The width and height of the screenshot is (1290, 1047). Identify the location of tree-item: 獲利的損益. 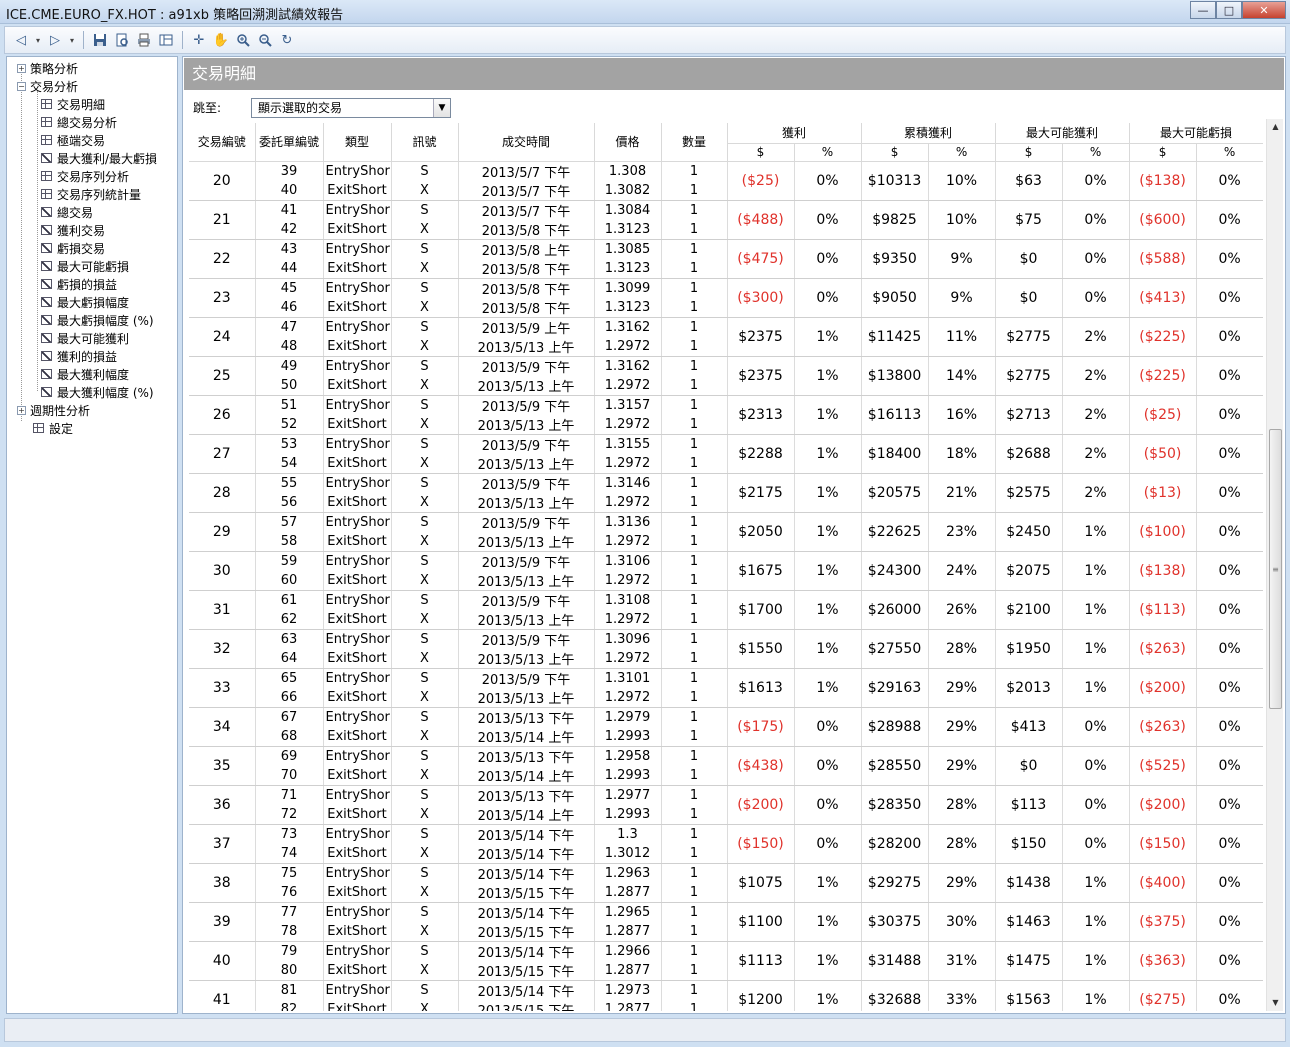
(79, 356).